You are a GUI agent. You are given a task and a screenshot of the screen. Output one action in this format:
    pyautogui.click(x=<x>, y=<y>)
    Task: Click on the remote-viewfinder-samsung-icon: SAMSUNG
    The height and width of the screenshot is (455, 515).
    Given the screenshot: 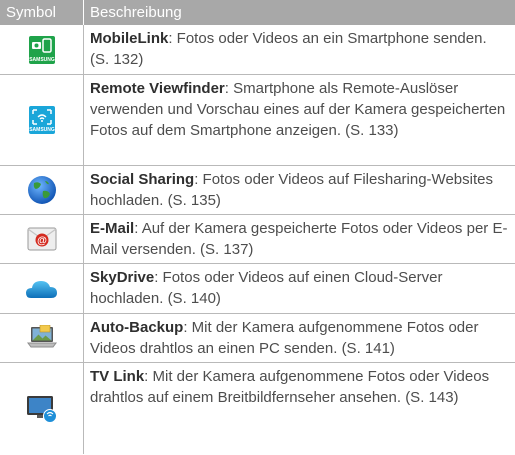 What is the action you would take?
    pyautogui.click(x=42, y=120)
    